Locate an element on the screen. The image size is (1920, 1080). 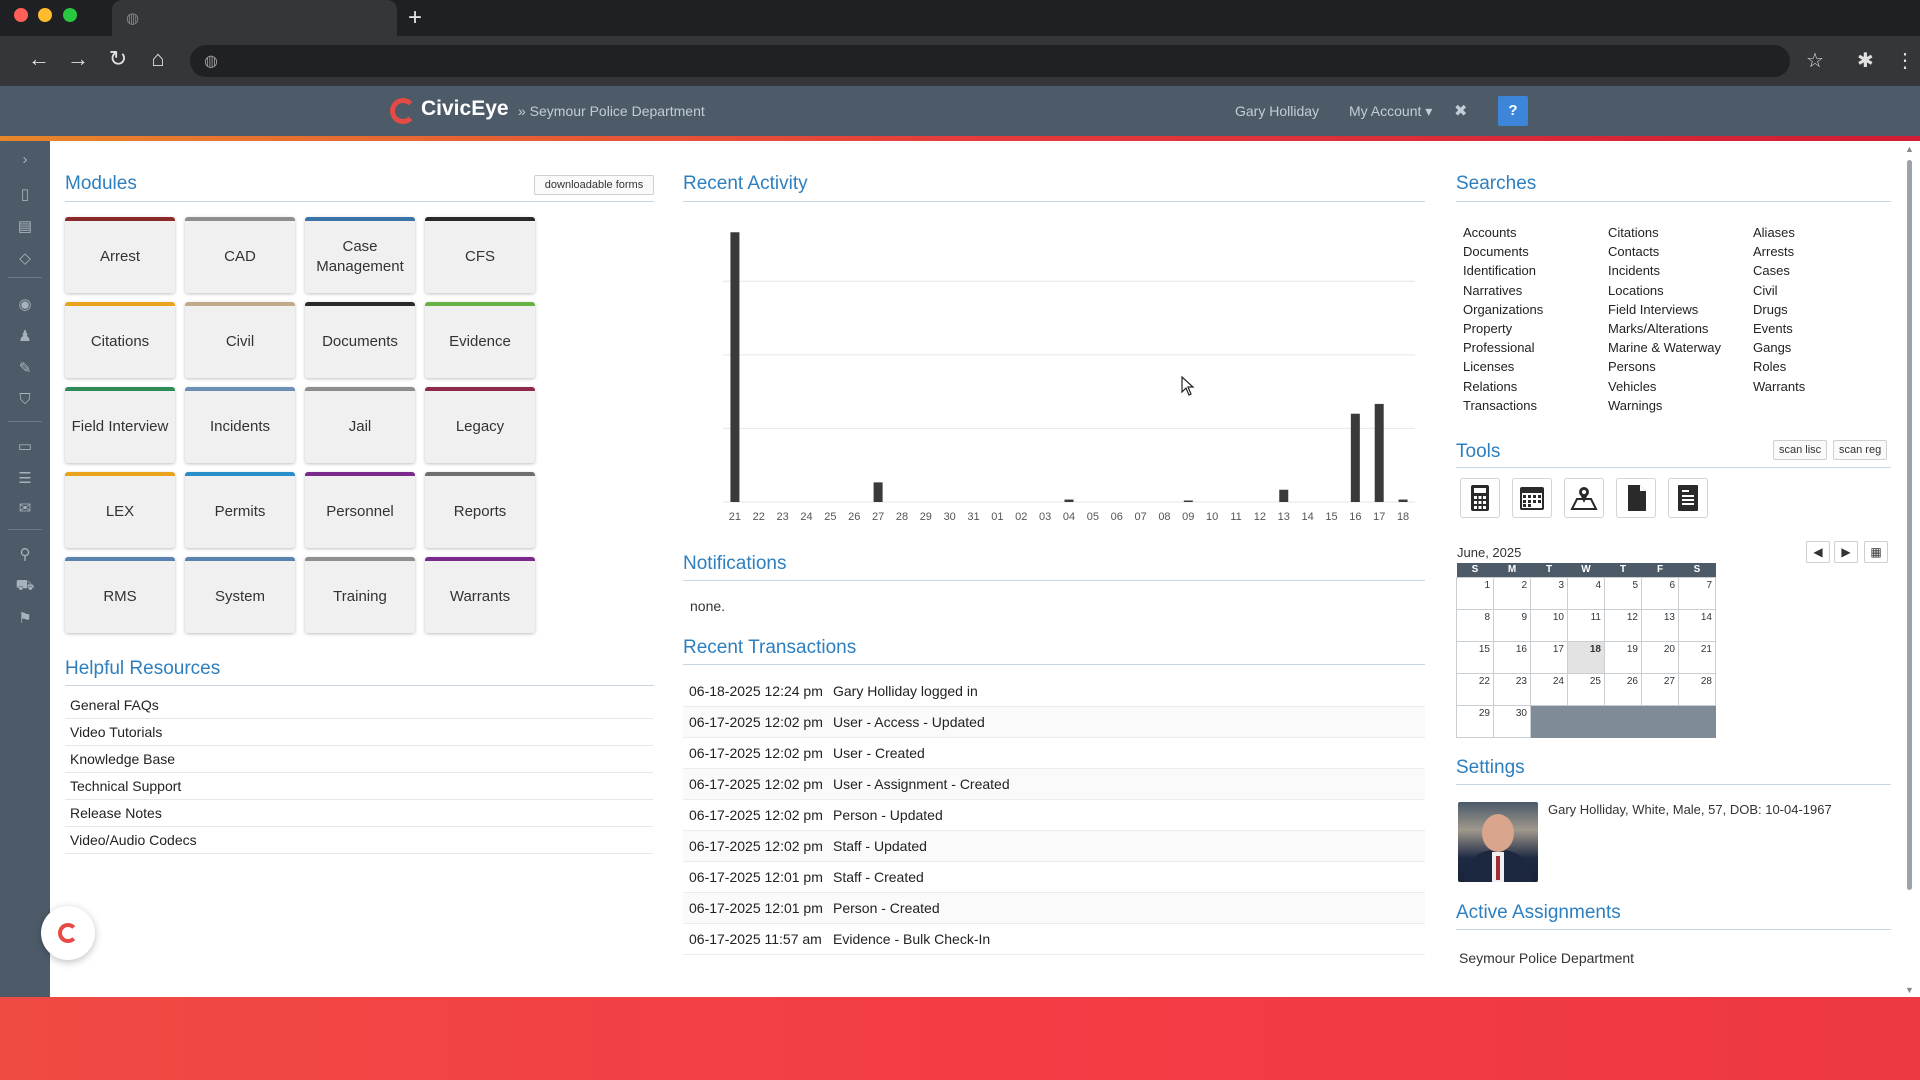
calendar-day: 29 is located at coordinates (1475, 721).